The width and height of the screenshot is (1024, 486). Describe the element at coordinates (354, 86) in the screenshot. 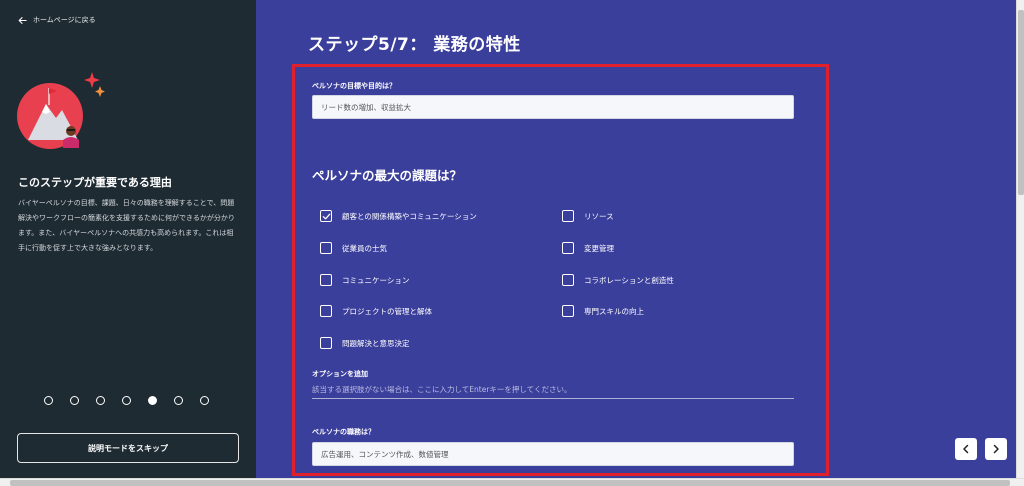

I see `goal-label: ペルソナの目標や目的は？` at that location.